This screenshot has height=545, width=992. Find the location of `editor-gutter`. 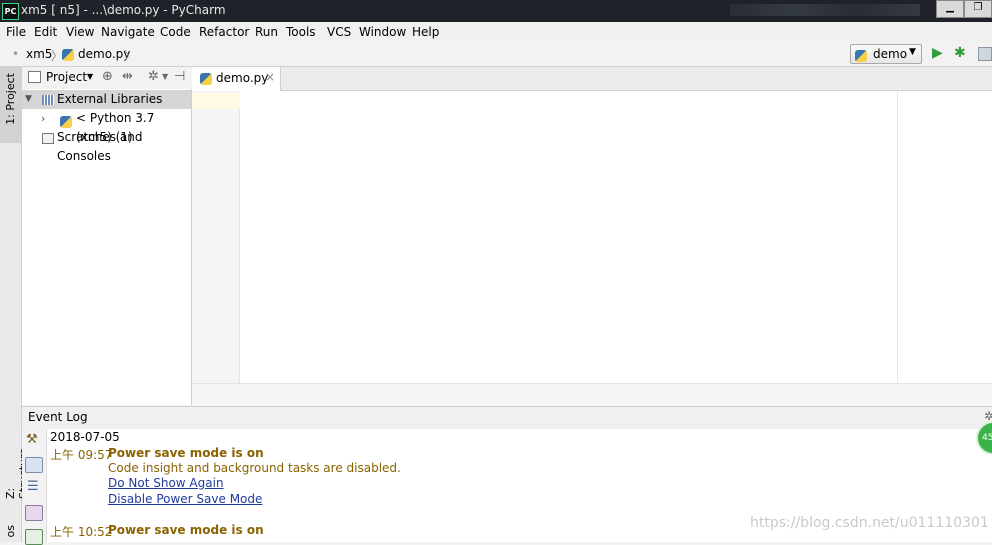

editor-gutter is located at coordinates (216, 237).